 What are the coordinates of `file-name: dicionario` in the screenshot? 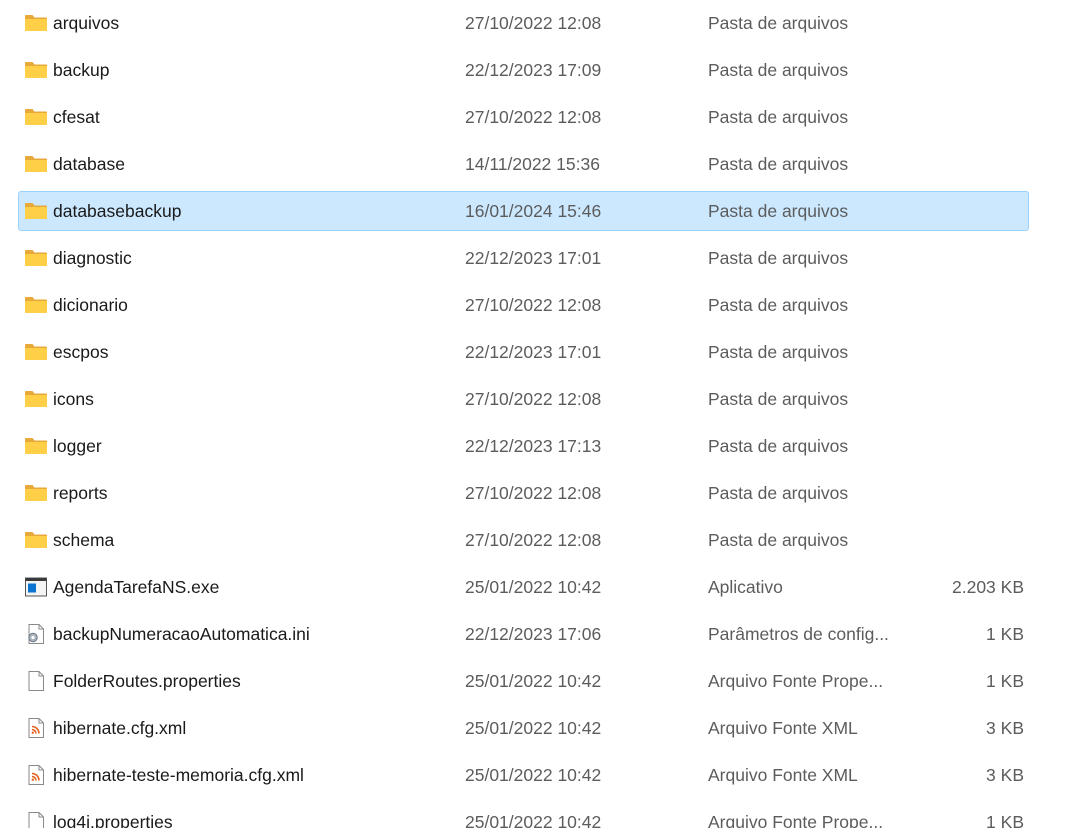 It's located at (90, 305).